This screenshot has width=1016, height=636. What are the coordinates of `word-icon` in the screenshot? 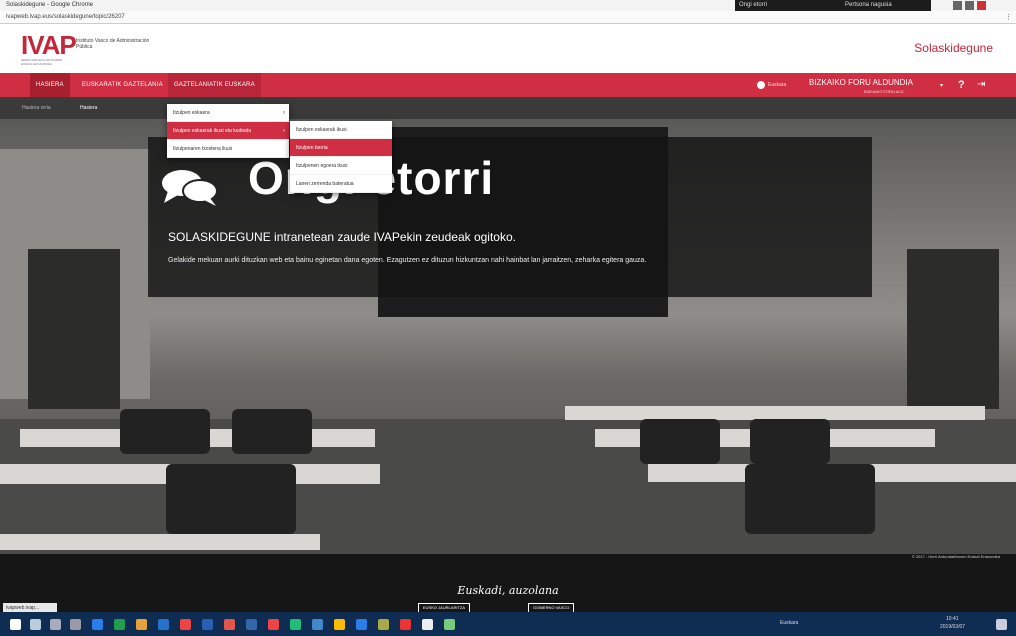 It's located at (163, 624).